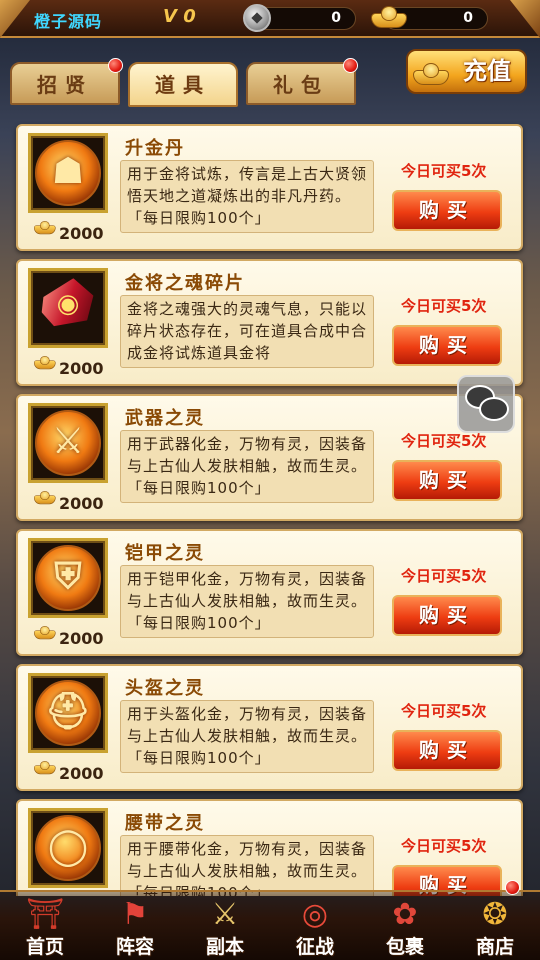  I want to click on copper-coin-icon, so click(257, 18).